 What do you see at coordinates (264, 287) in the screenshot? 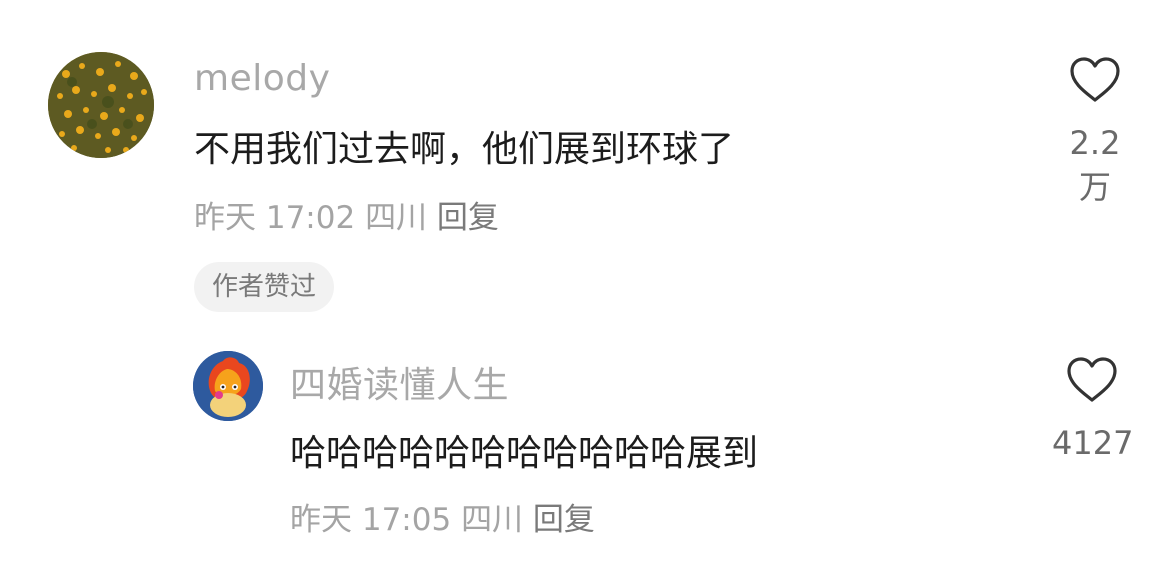
I see `author-liked-badge: 作者赞过` at bounding box center [264, 287].